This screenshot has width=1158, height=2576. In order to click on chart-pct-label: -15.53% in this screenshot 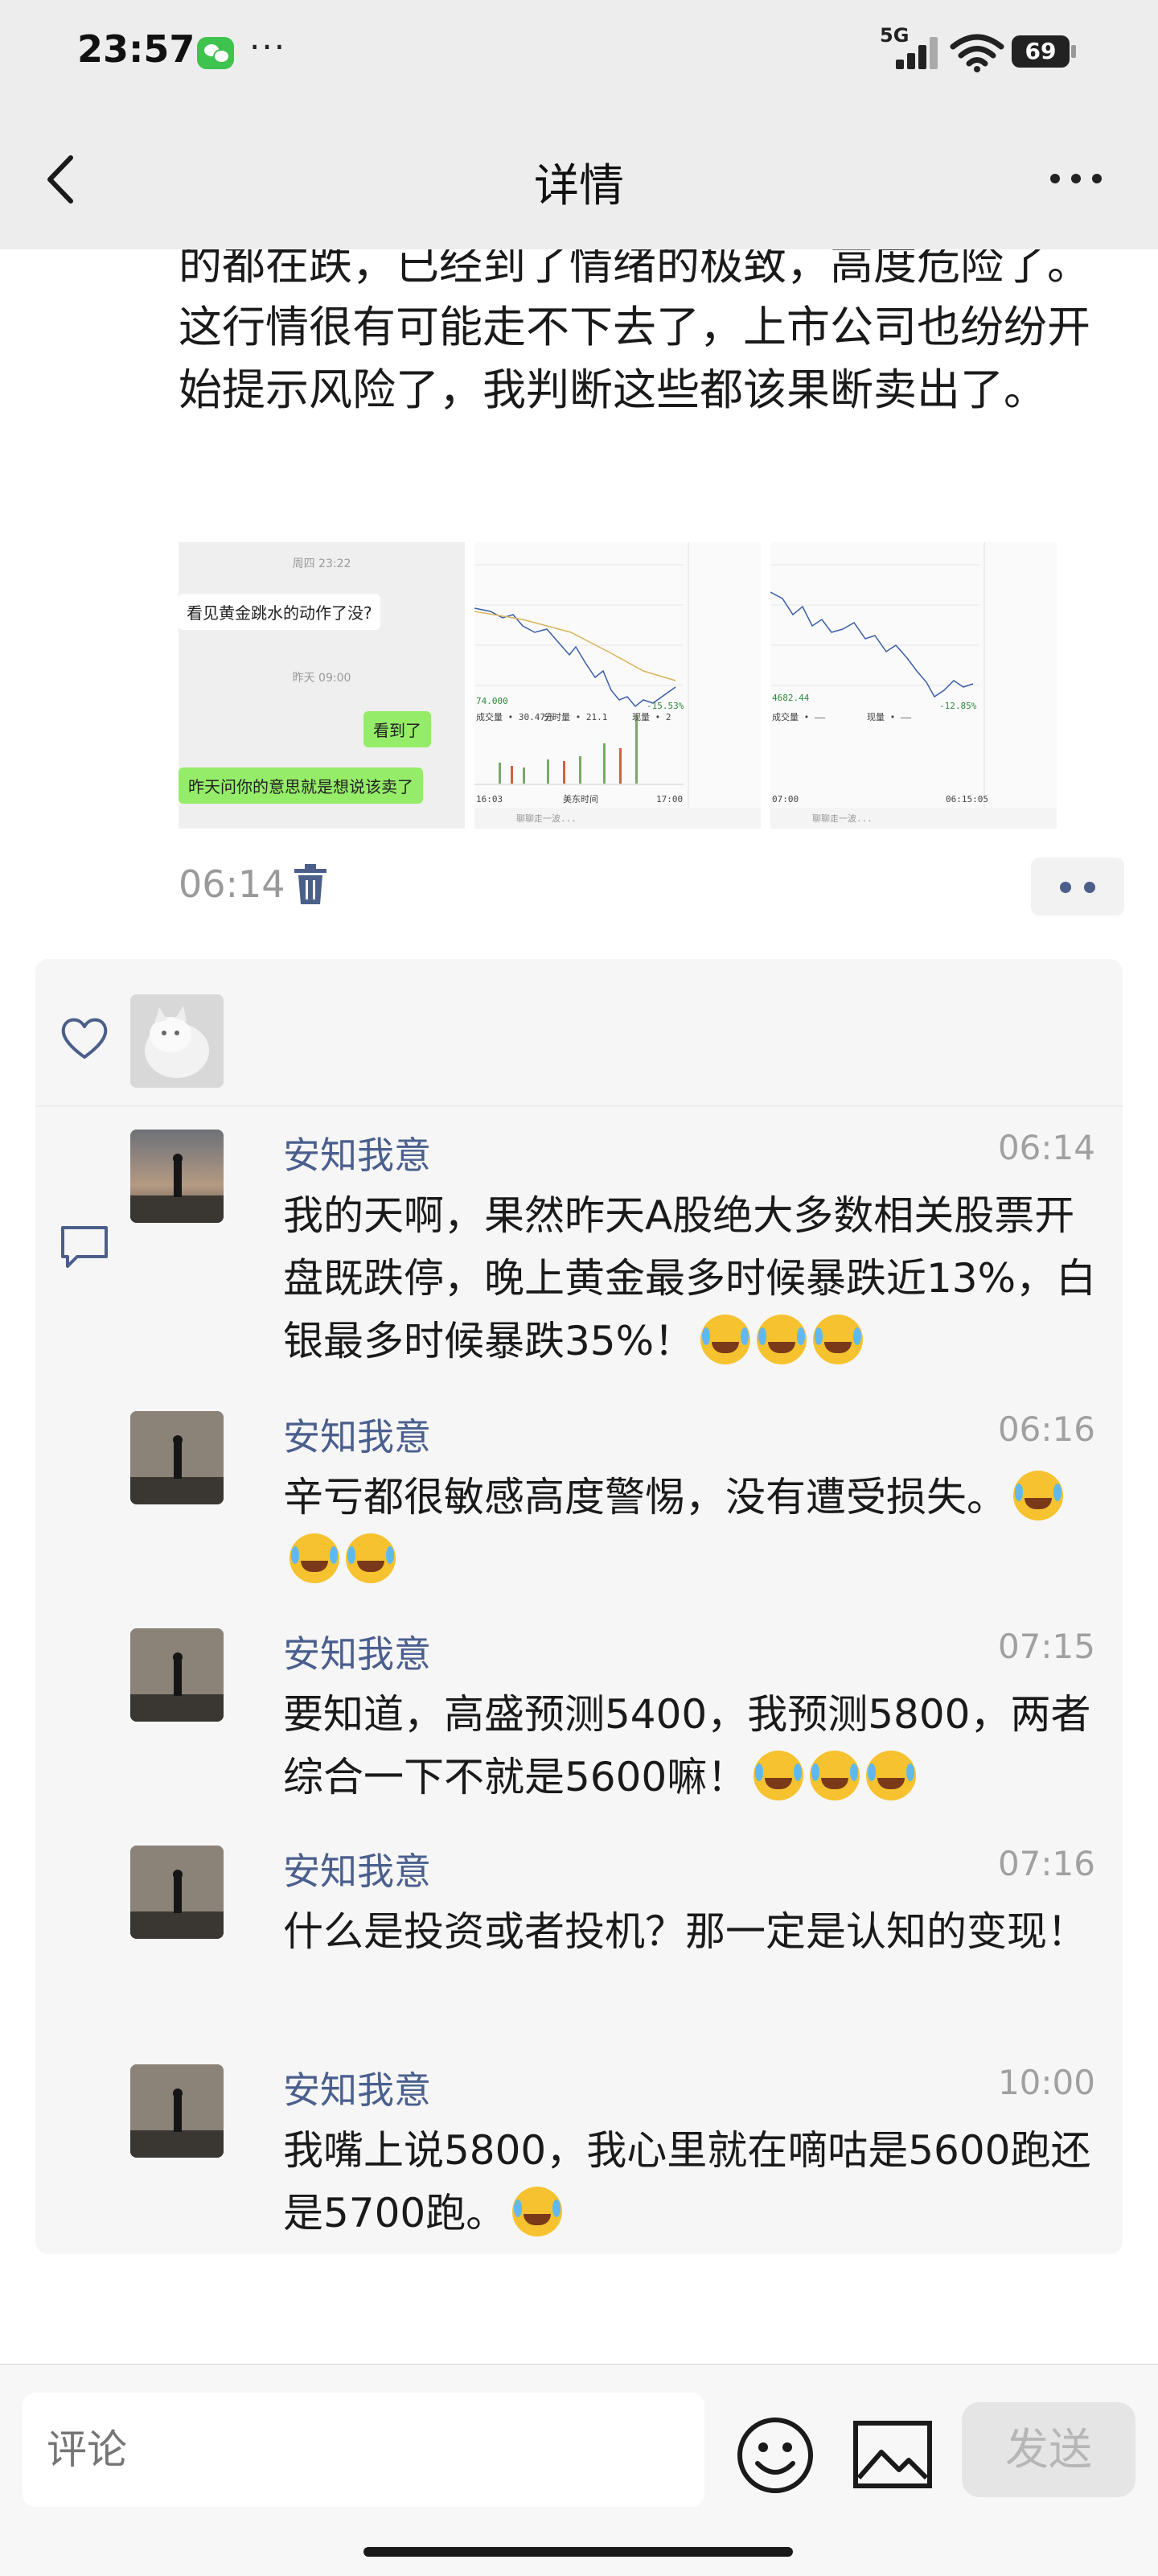, I will do `click(665, 706)`.